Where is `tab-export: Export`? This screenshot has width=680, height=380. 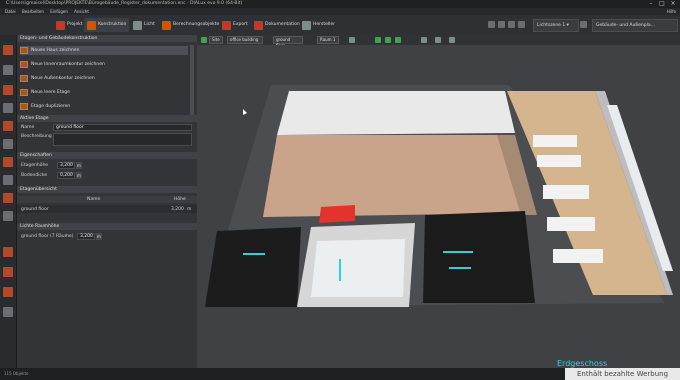 tab-export: Export is located at coordinates (235, 25).